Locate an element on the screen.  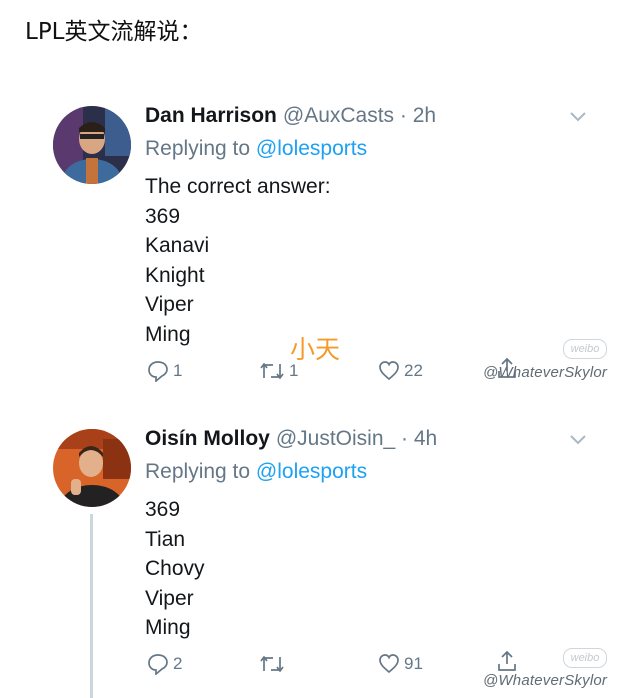
share-icon is located at coordinates (507, 660).